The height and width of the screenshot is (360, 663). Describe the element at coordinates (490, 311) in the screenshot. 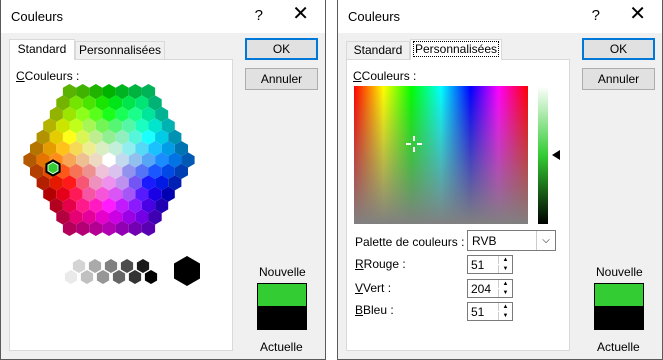

I see `blue-stepper: 51 ▲ ▼` at that location.